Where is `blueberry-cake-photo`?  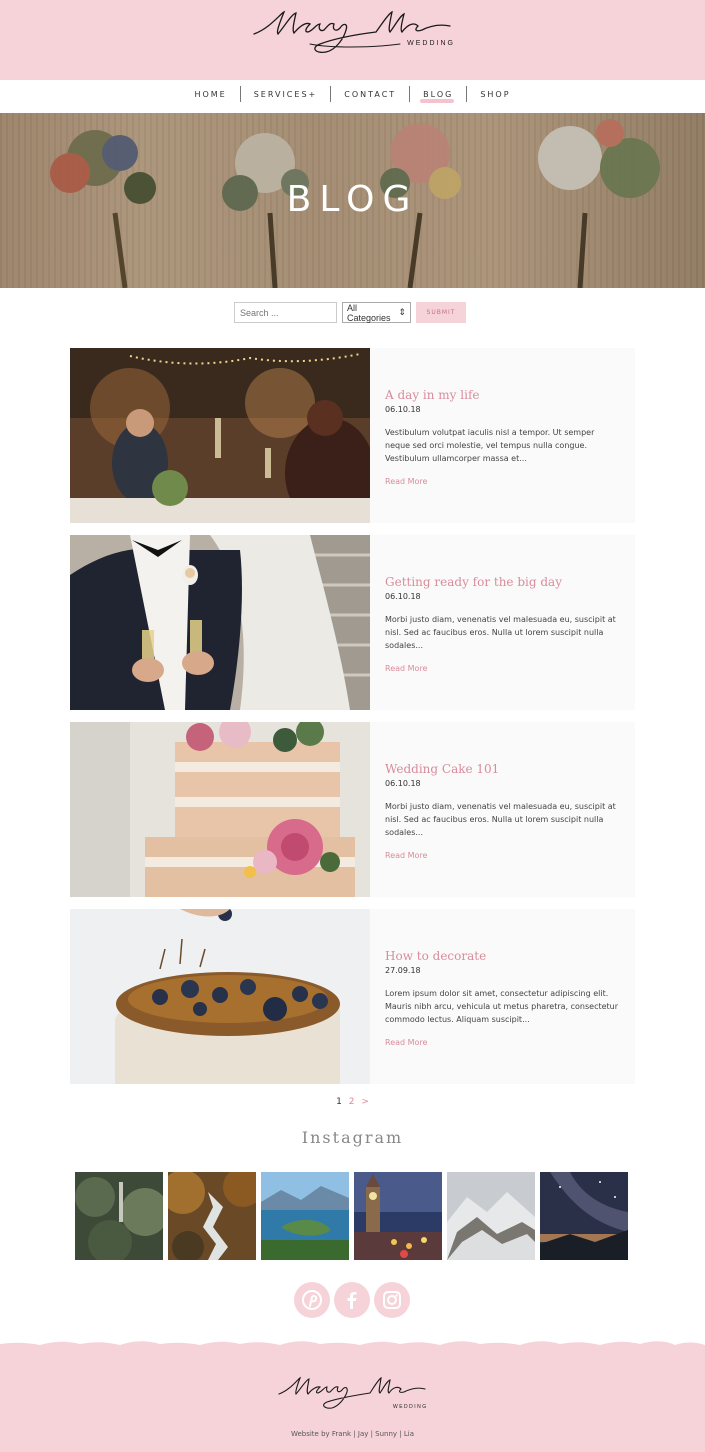
blueberry-cake-photo is located at coordinates (220, 996).